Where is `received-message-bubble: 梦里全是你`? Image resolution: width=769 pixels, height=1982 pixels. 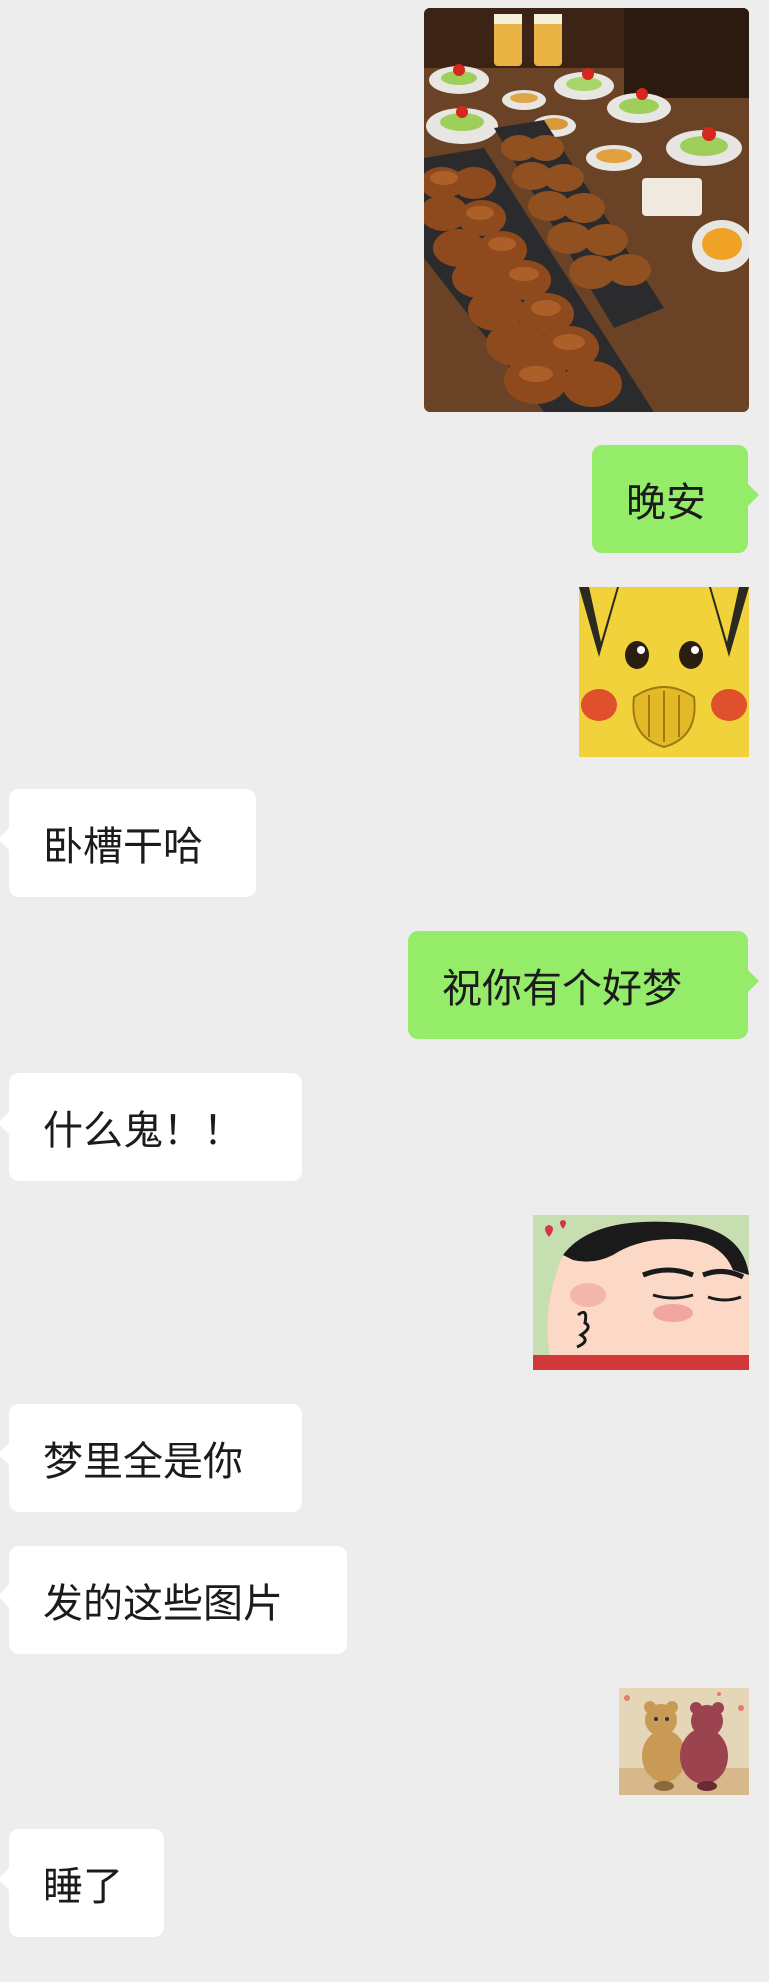
received-message-bubble: 梦里全是你 is located at coordinates (151, 1458).